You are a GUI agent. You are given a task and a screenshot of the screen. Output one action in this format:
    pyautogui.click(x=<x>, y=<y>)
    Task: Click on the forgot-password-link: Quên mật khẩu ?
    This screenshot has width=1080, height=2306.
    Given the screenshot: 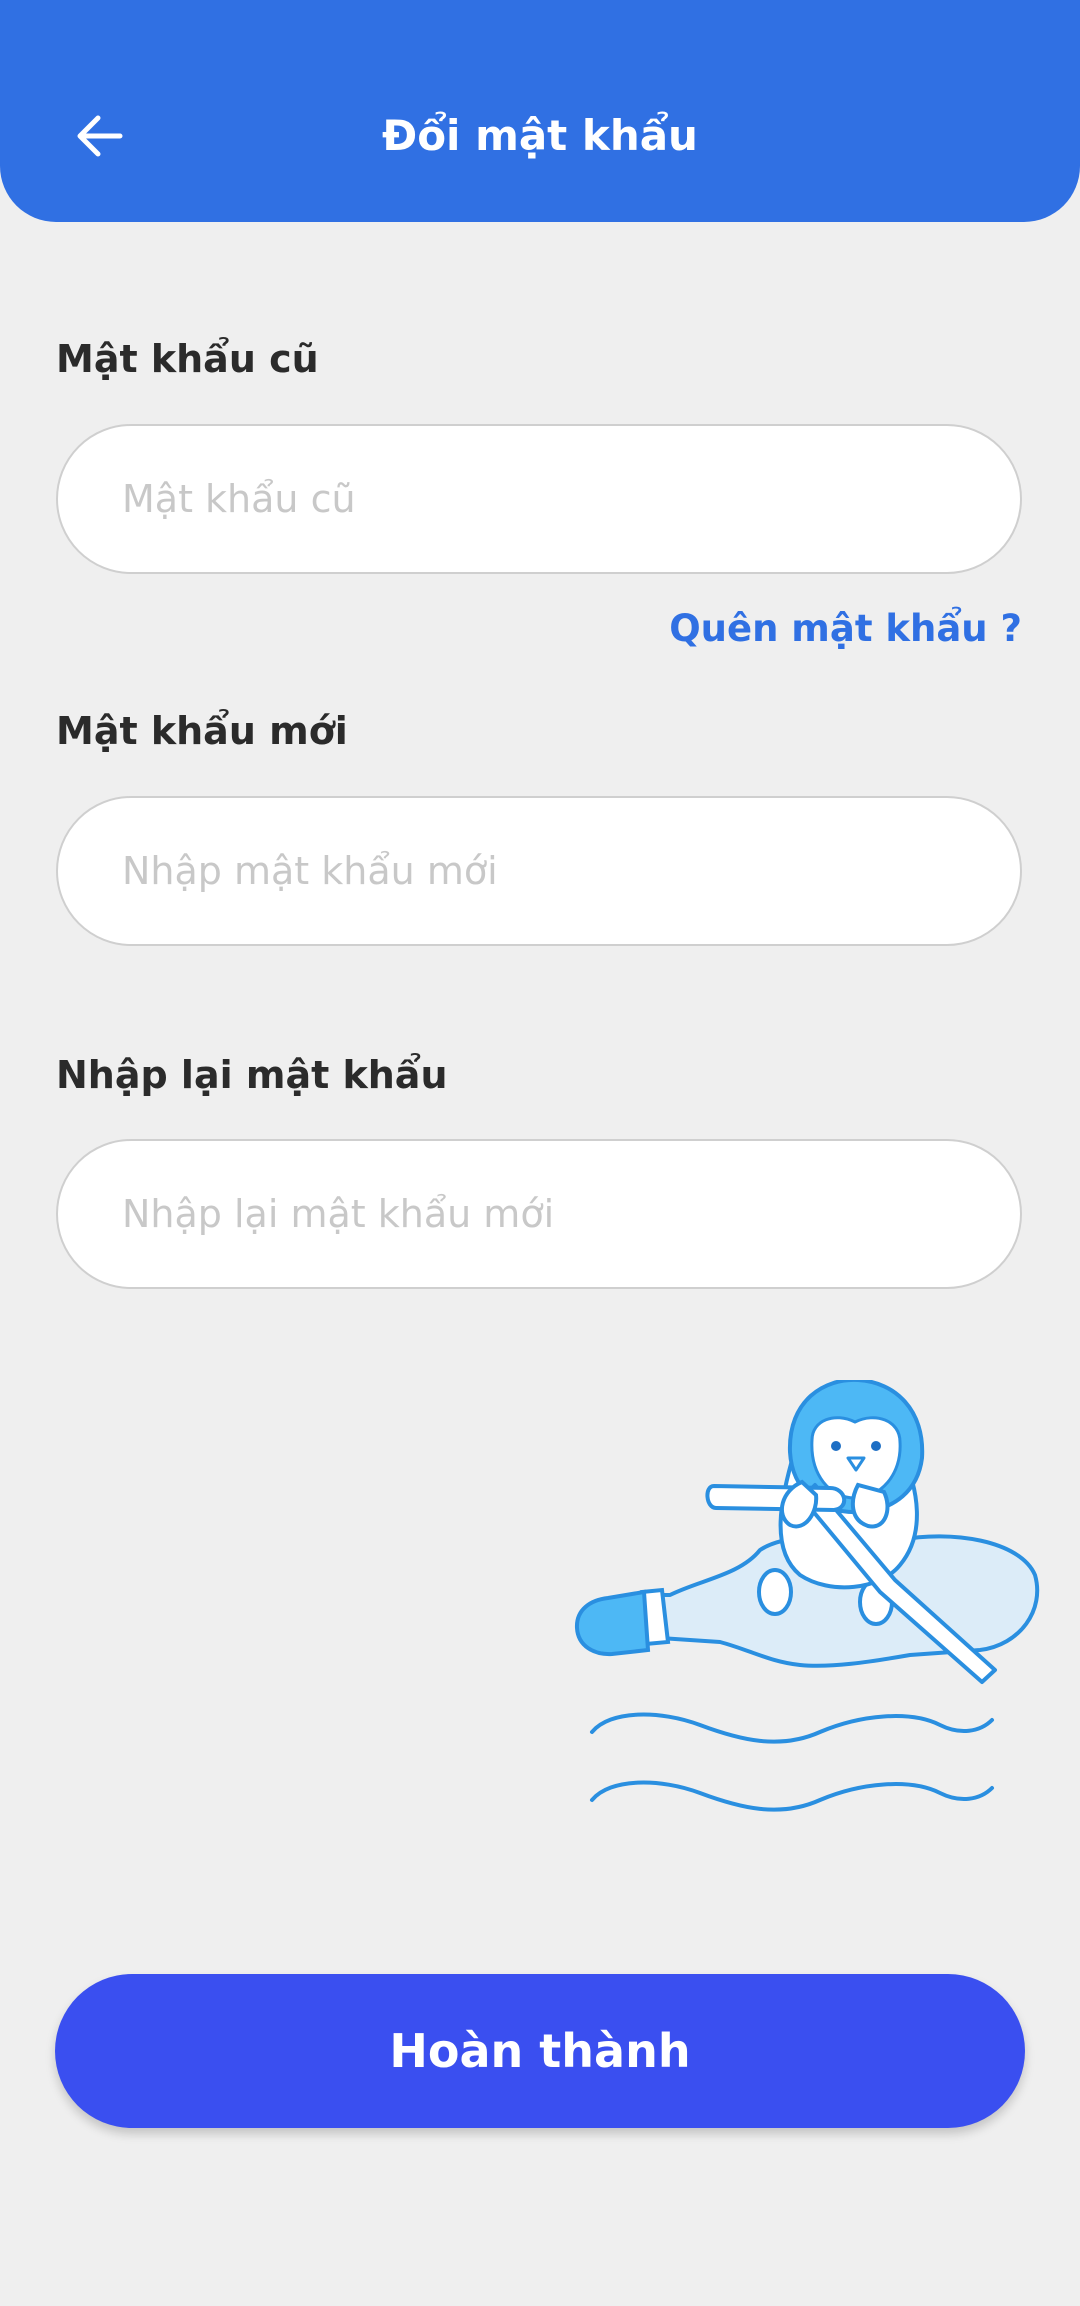 What is the action you would take?
    pyautogui.click(x=845, y=629)
    